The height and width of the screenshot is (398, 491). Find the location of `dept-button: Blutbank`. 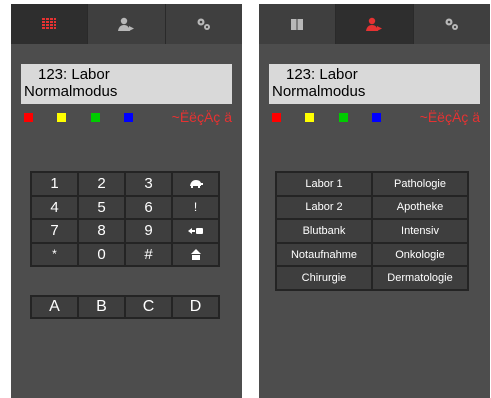

dept-button: Blutbank is located at coordinates (324, 231).